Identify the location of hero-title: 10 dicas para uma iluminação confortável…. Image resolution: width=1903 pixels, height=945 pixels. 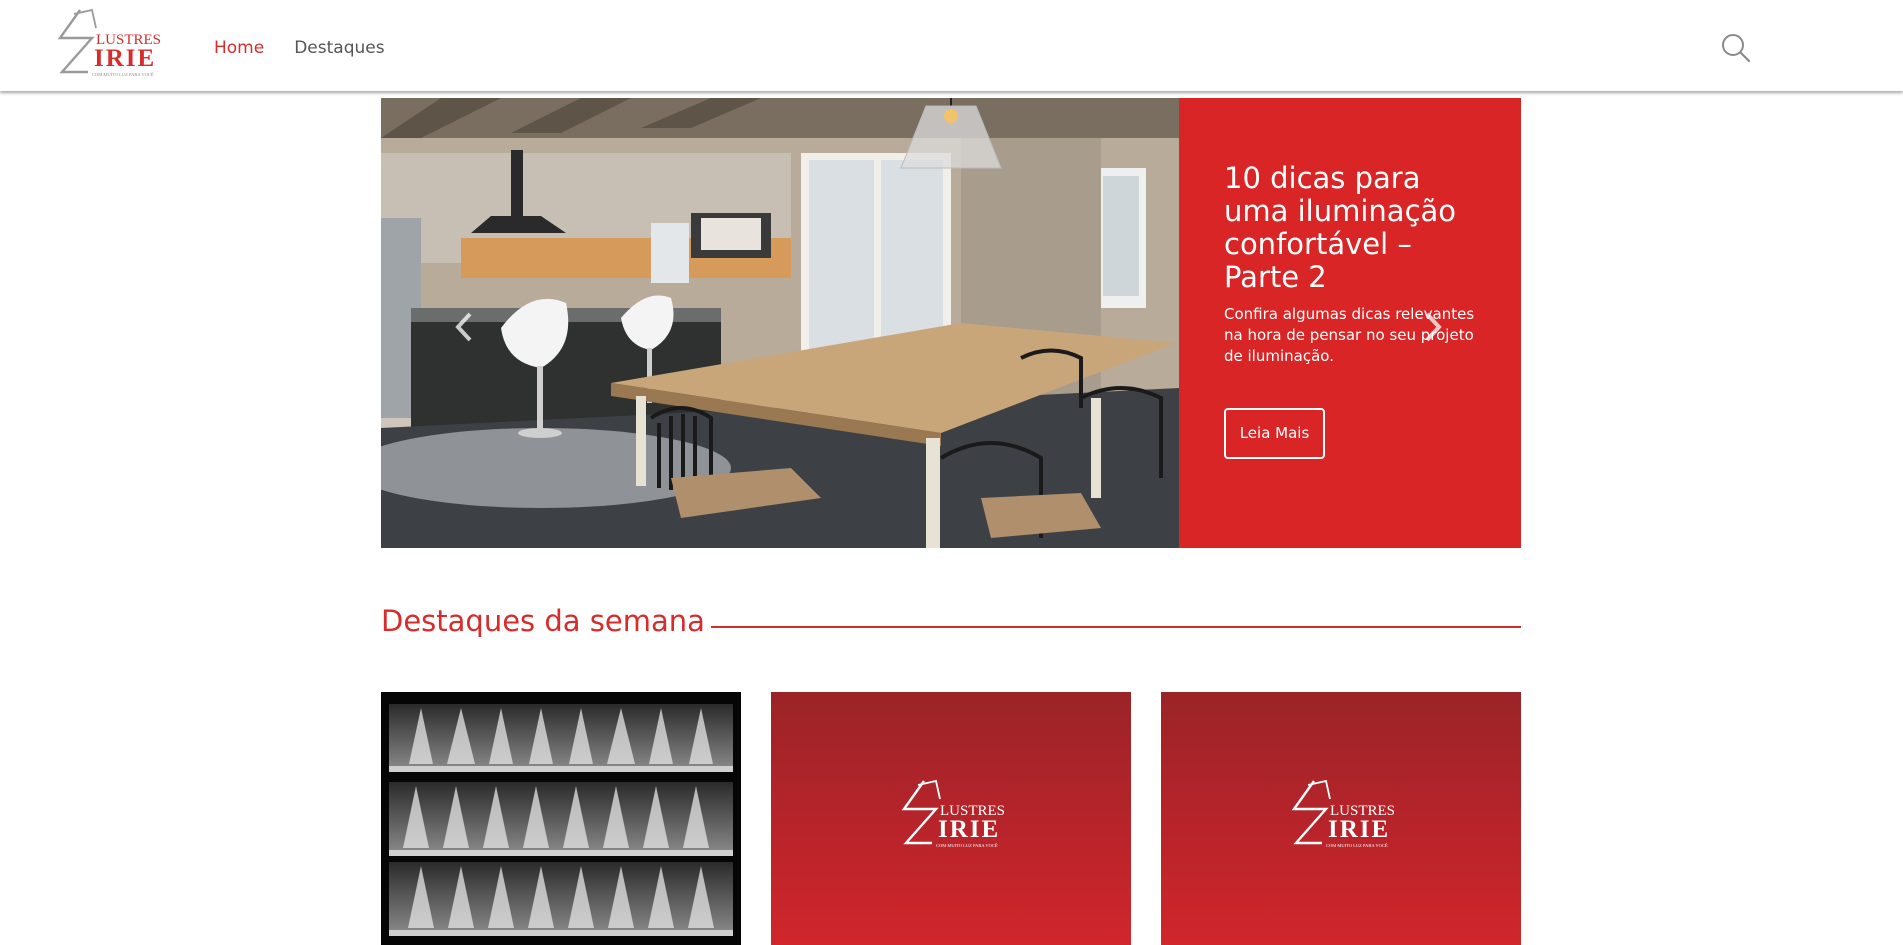
(1340, 227).